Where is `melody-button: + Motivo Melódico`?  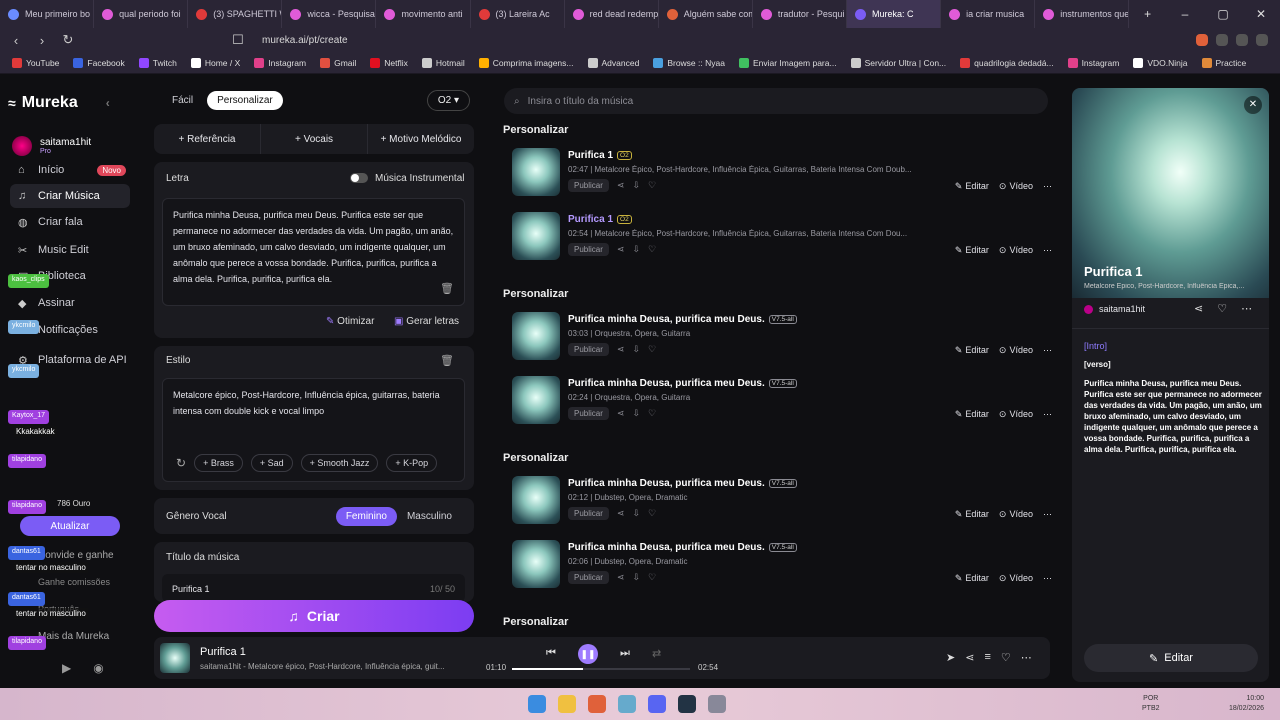
melody-button: + Motivo Melódico is located at coordinates (421, 139).